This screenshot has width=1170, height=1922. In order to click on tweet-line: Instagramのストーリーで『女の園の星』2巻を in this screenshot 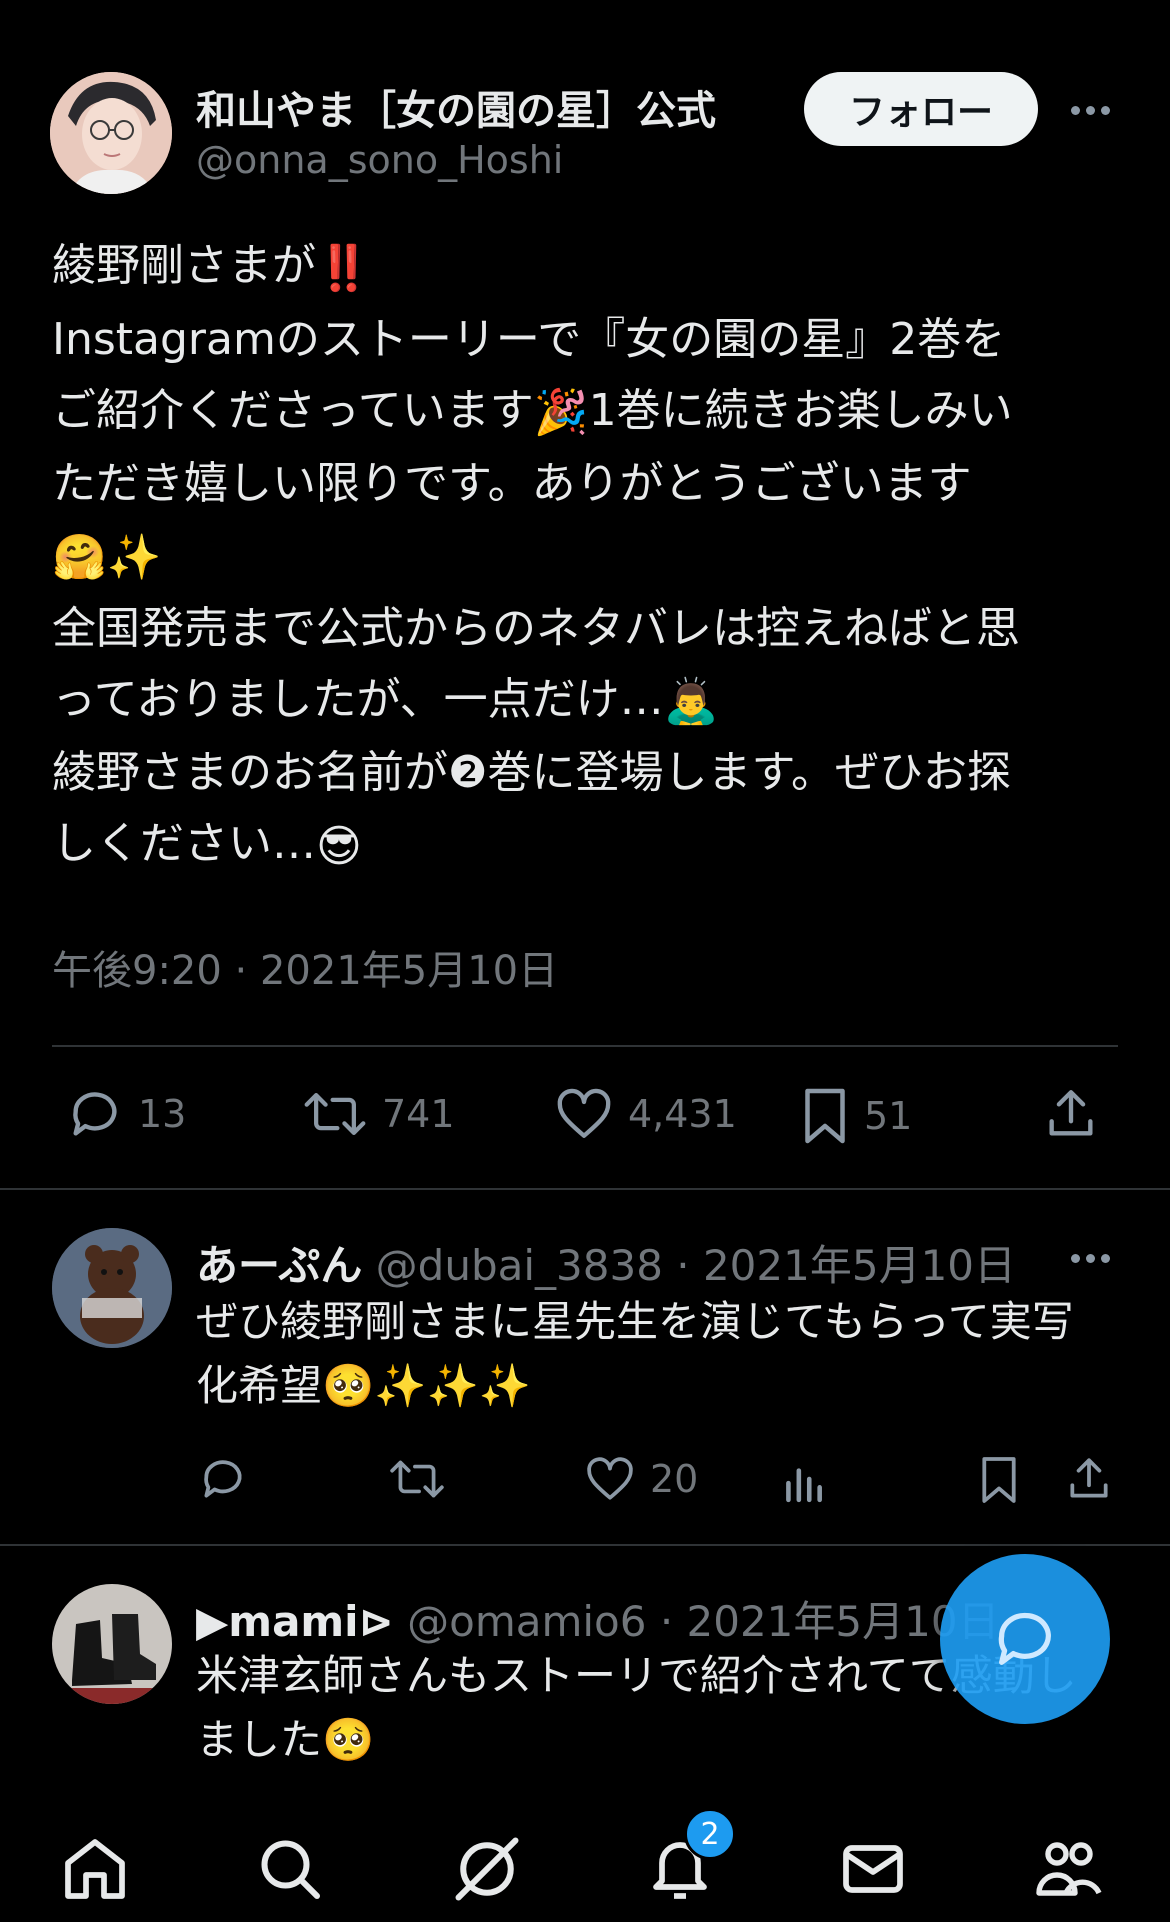, I will do `click(592, 339)`.